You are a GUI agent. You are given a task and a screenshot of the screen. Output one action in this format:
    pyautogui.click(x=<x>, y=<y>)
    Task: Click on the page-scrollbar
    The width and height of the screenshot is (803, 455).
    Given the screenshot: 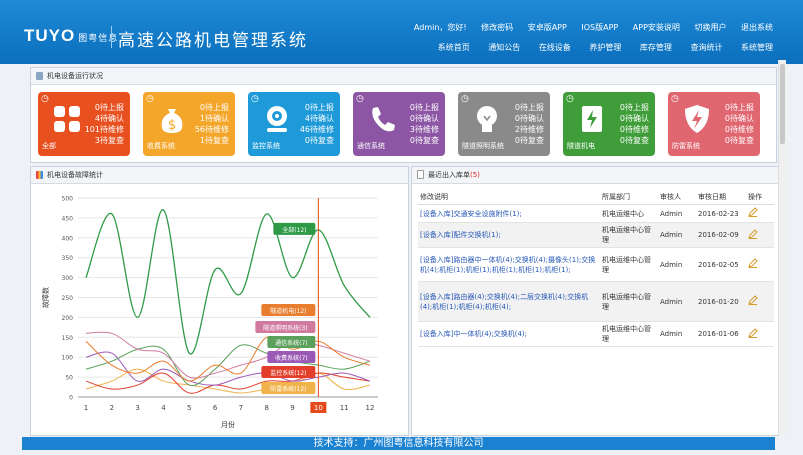 What is the action you would take?
    pyautogui.click(x=782, y=247)
    